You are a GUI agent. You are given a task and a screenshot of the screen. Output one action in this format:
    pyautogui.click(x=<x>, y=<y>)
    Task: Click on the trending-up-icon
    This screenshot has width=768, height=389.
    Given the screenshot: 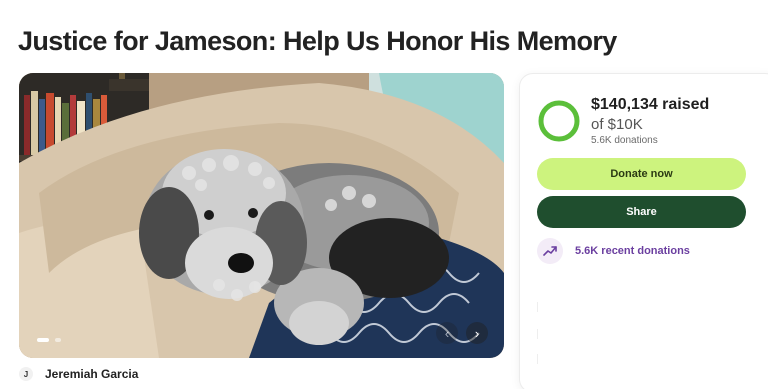 What is the action you would take?
    pyautogui.click(x=550, y=251)
    